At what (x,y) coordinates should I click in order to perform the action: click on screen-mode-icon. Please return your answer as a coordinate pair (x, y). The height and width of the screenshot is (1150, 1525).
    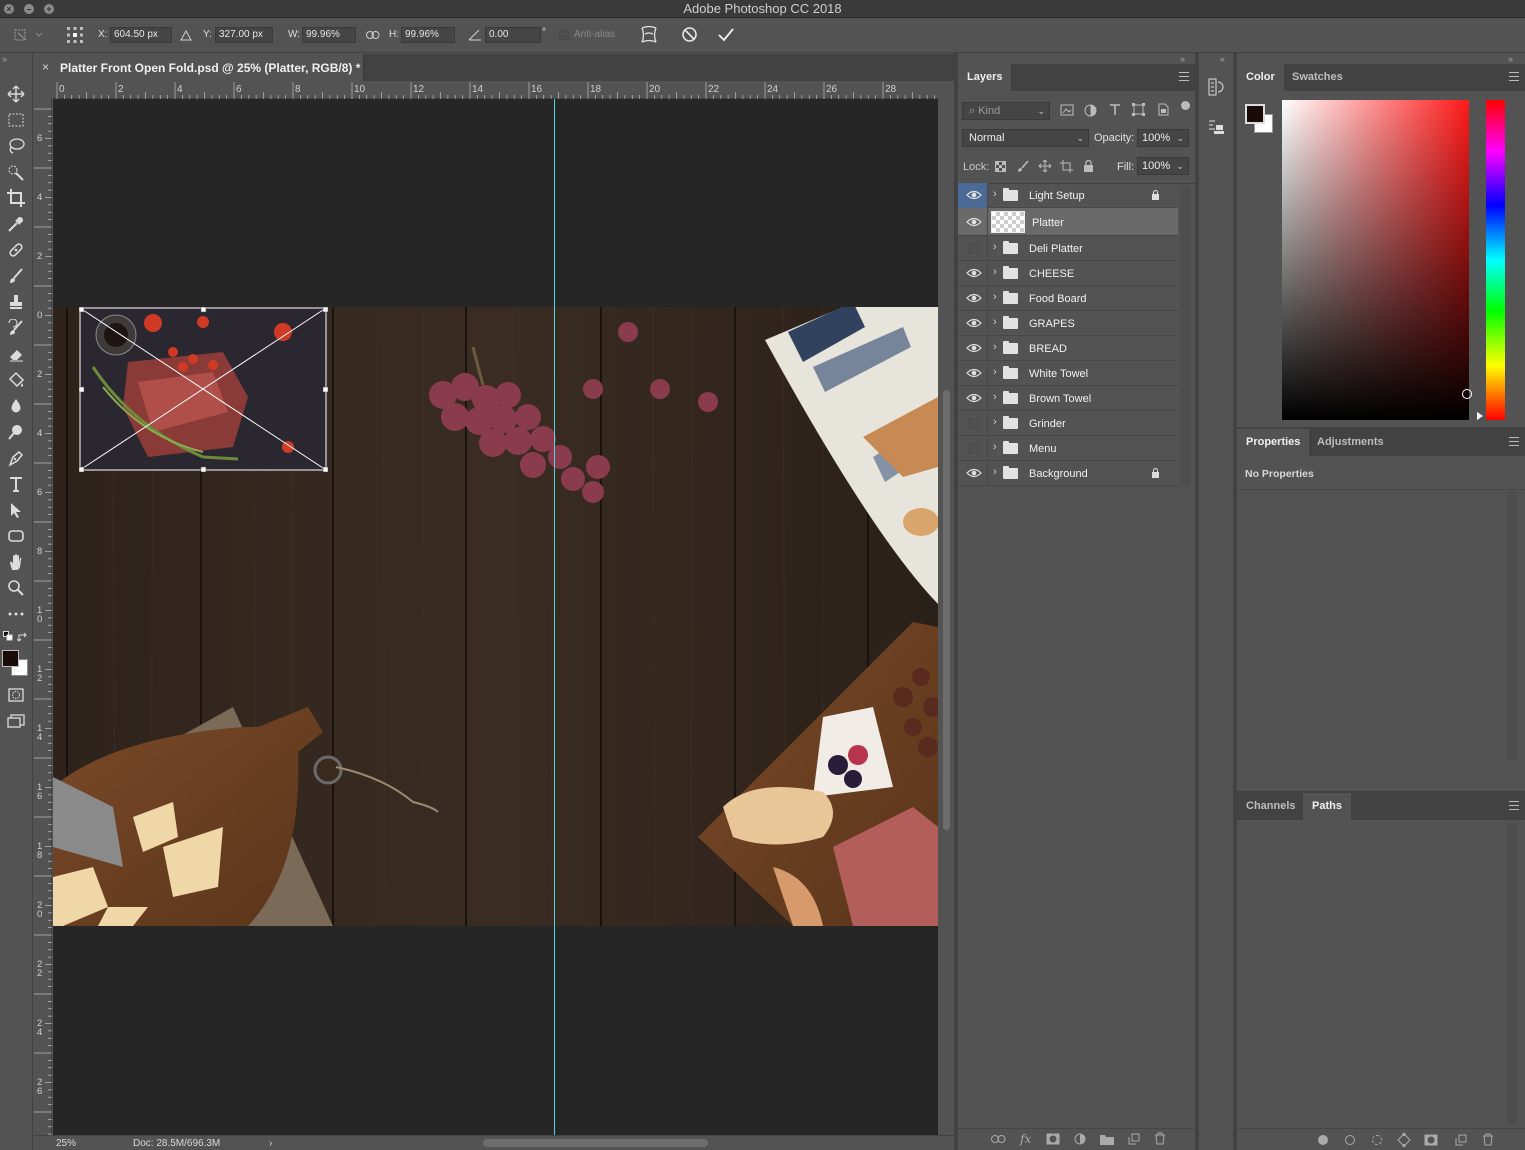
    Looking at the image, I should click on (16, 721).